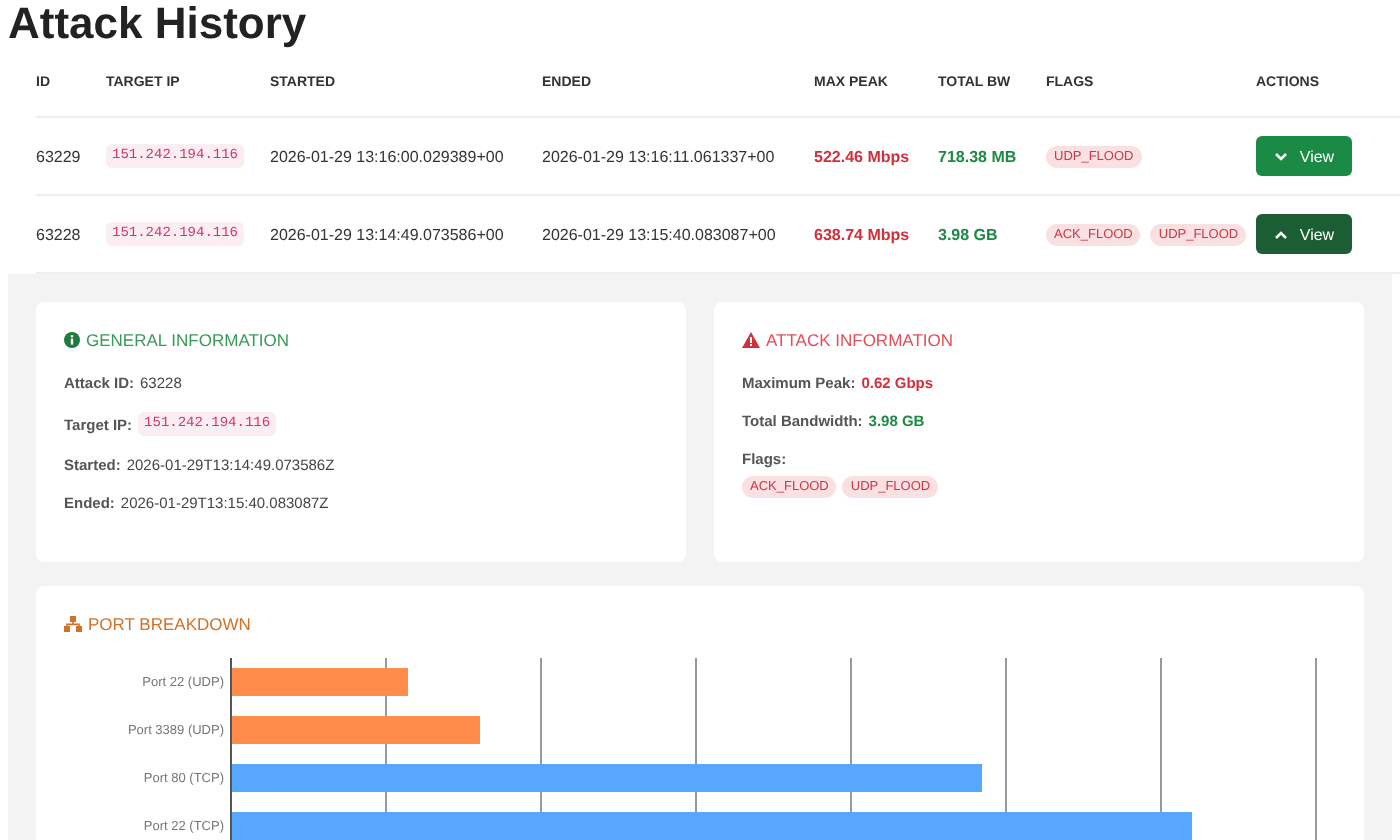 The width and height of the screenshot is (1400, 840). What do you see at coordinates (188, 340) in the screenshot?
I see `card-title: GENERAL INFORMATION` at bounding box center [188, 340].